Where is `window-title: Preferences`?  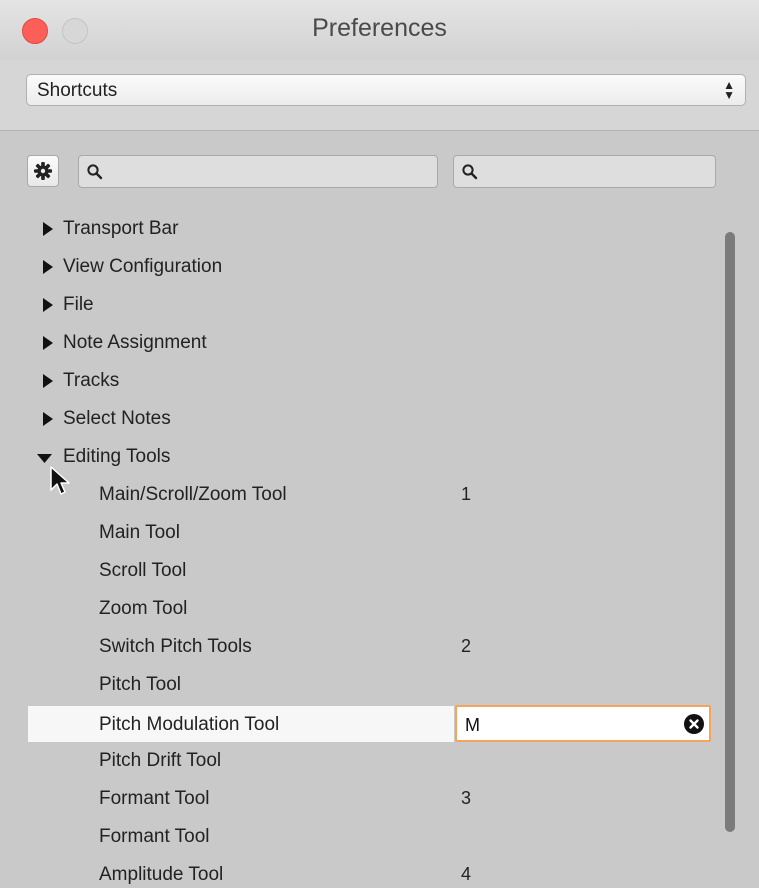
window-title: Preferences is located at coordinates (379, 28).